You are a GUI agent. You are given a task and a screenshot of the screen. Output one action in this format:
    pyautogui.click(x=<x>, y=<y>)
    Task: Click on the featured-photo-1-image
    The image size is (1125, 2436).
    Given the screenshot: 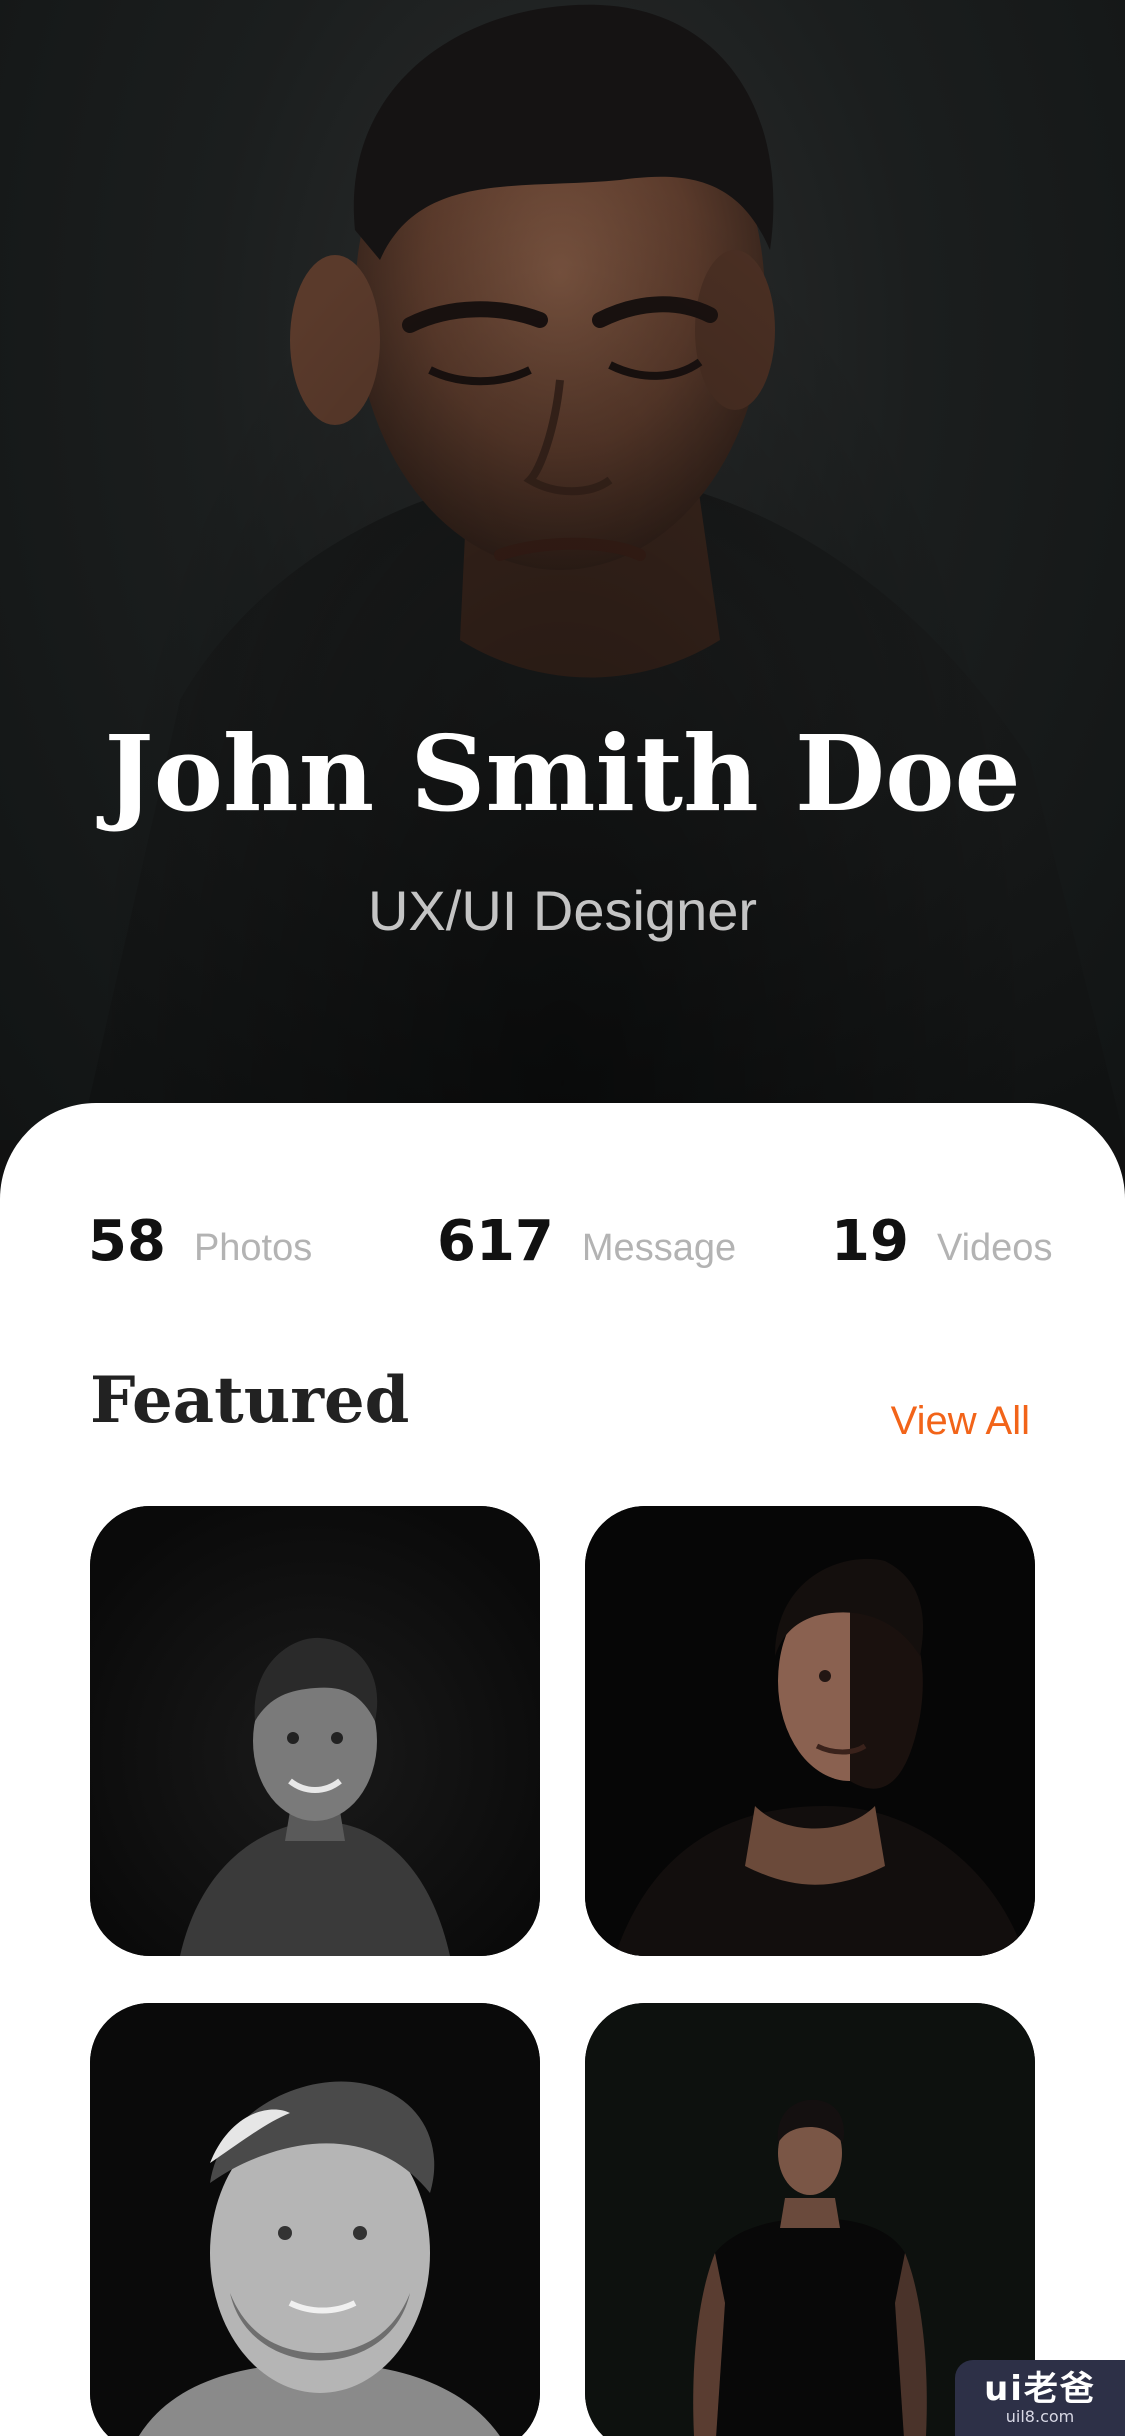 What is the action you would take?
    pyautogui.click(x=315, y=1731)
    